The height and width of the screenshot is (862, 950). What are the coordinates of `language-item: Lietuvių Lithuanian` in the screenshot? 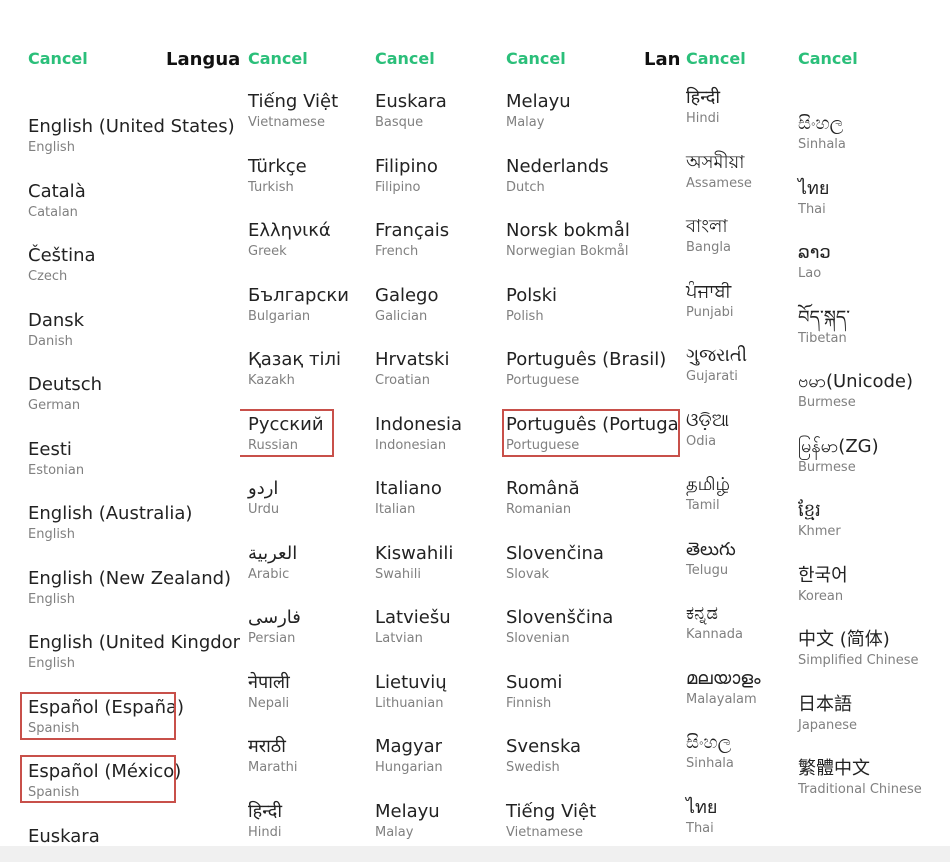 It's located at (411, 702).